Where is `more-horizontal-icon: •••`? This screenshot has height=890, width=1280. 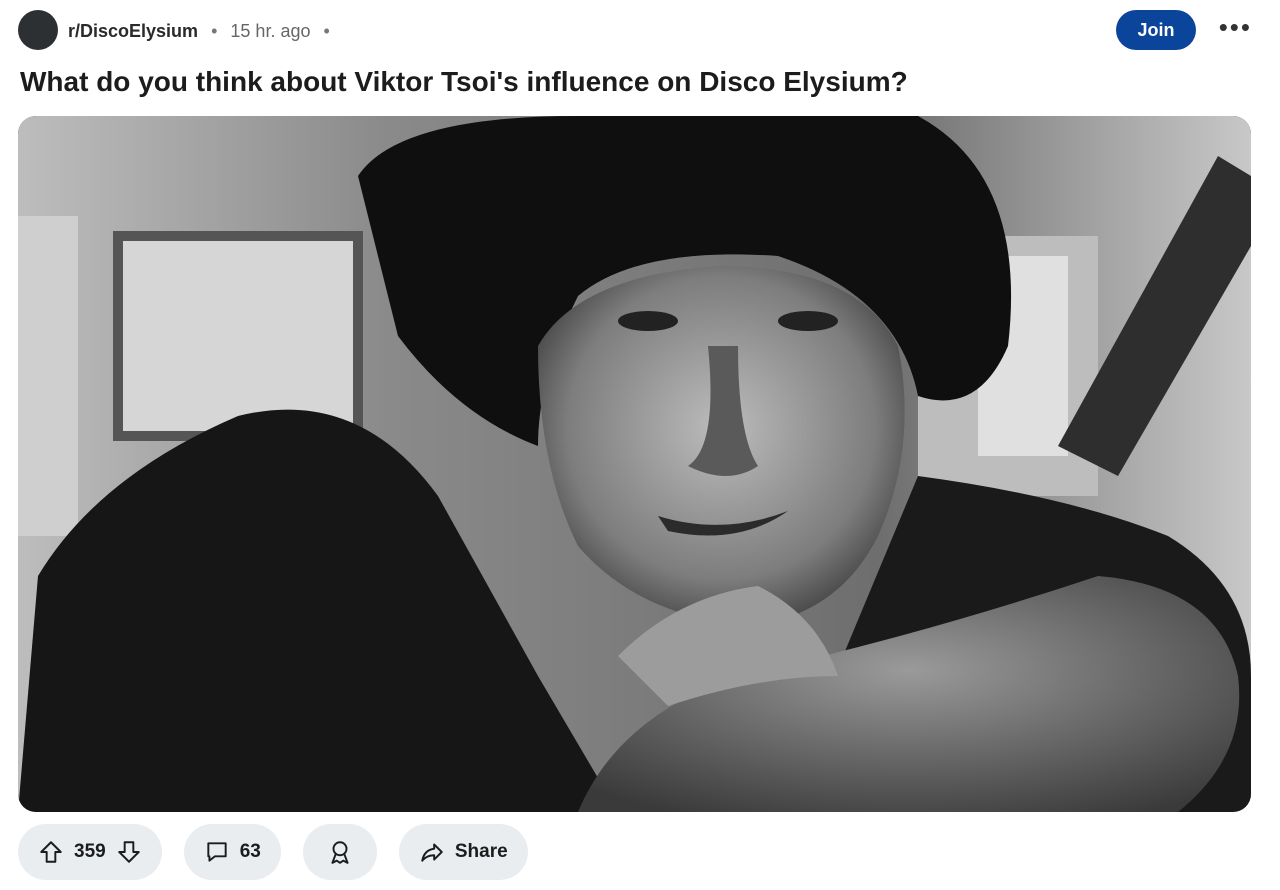
more-horizontal-icon: ••• is located at coordinates (1235, 27).